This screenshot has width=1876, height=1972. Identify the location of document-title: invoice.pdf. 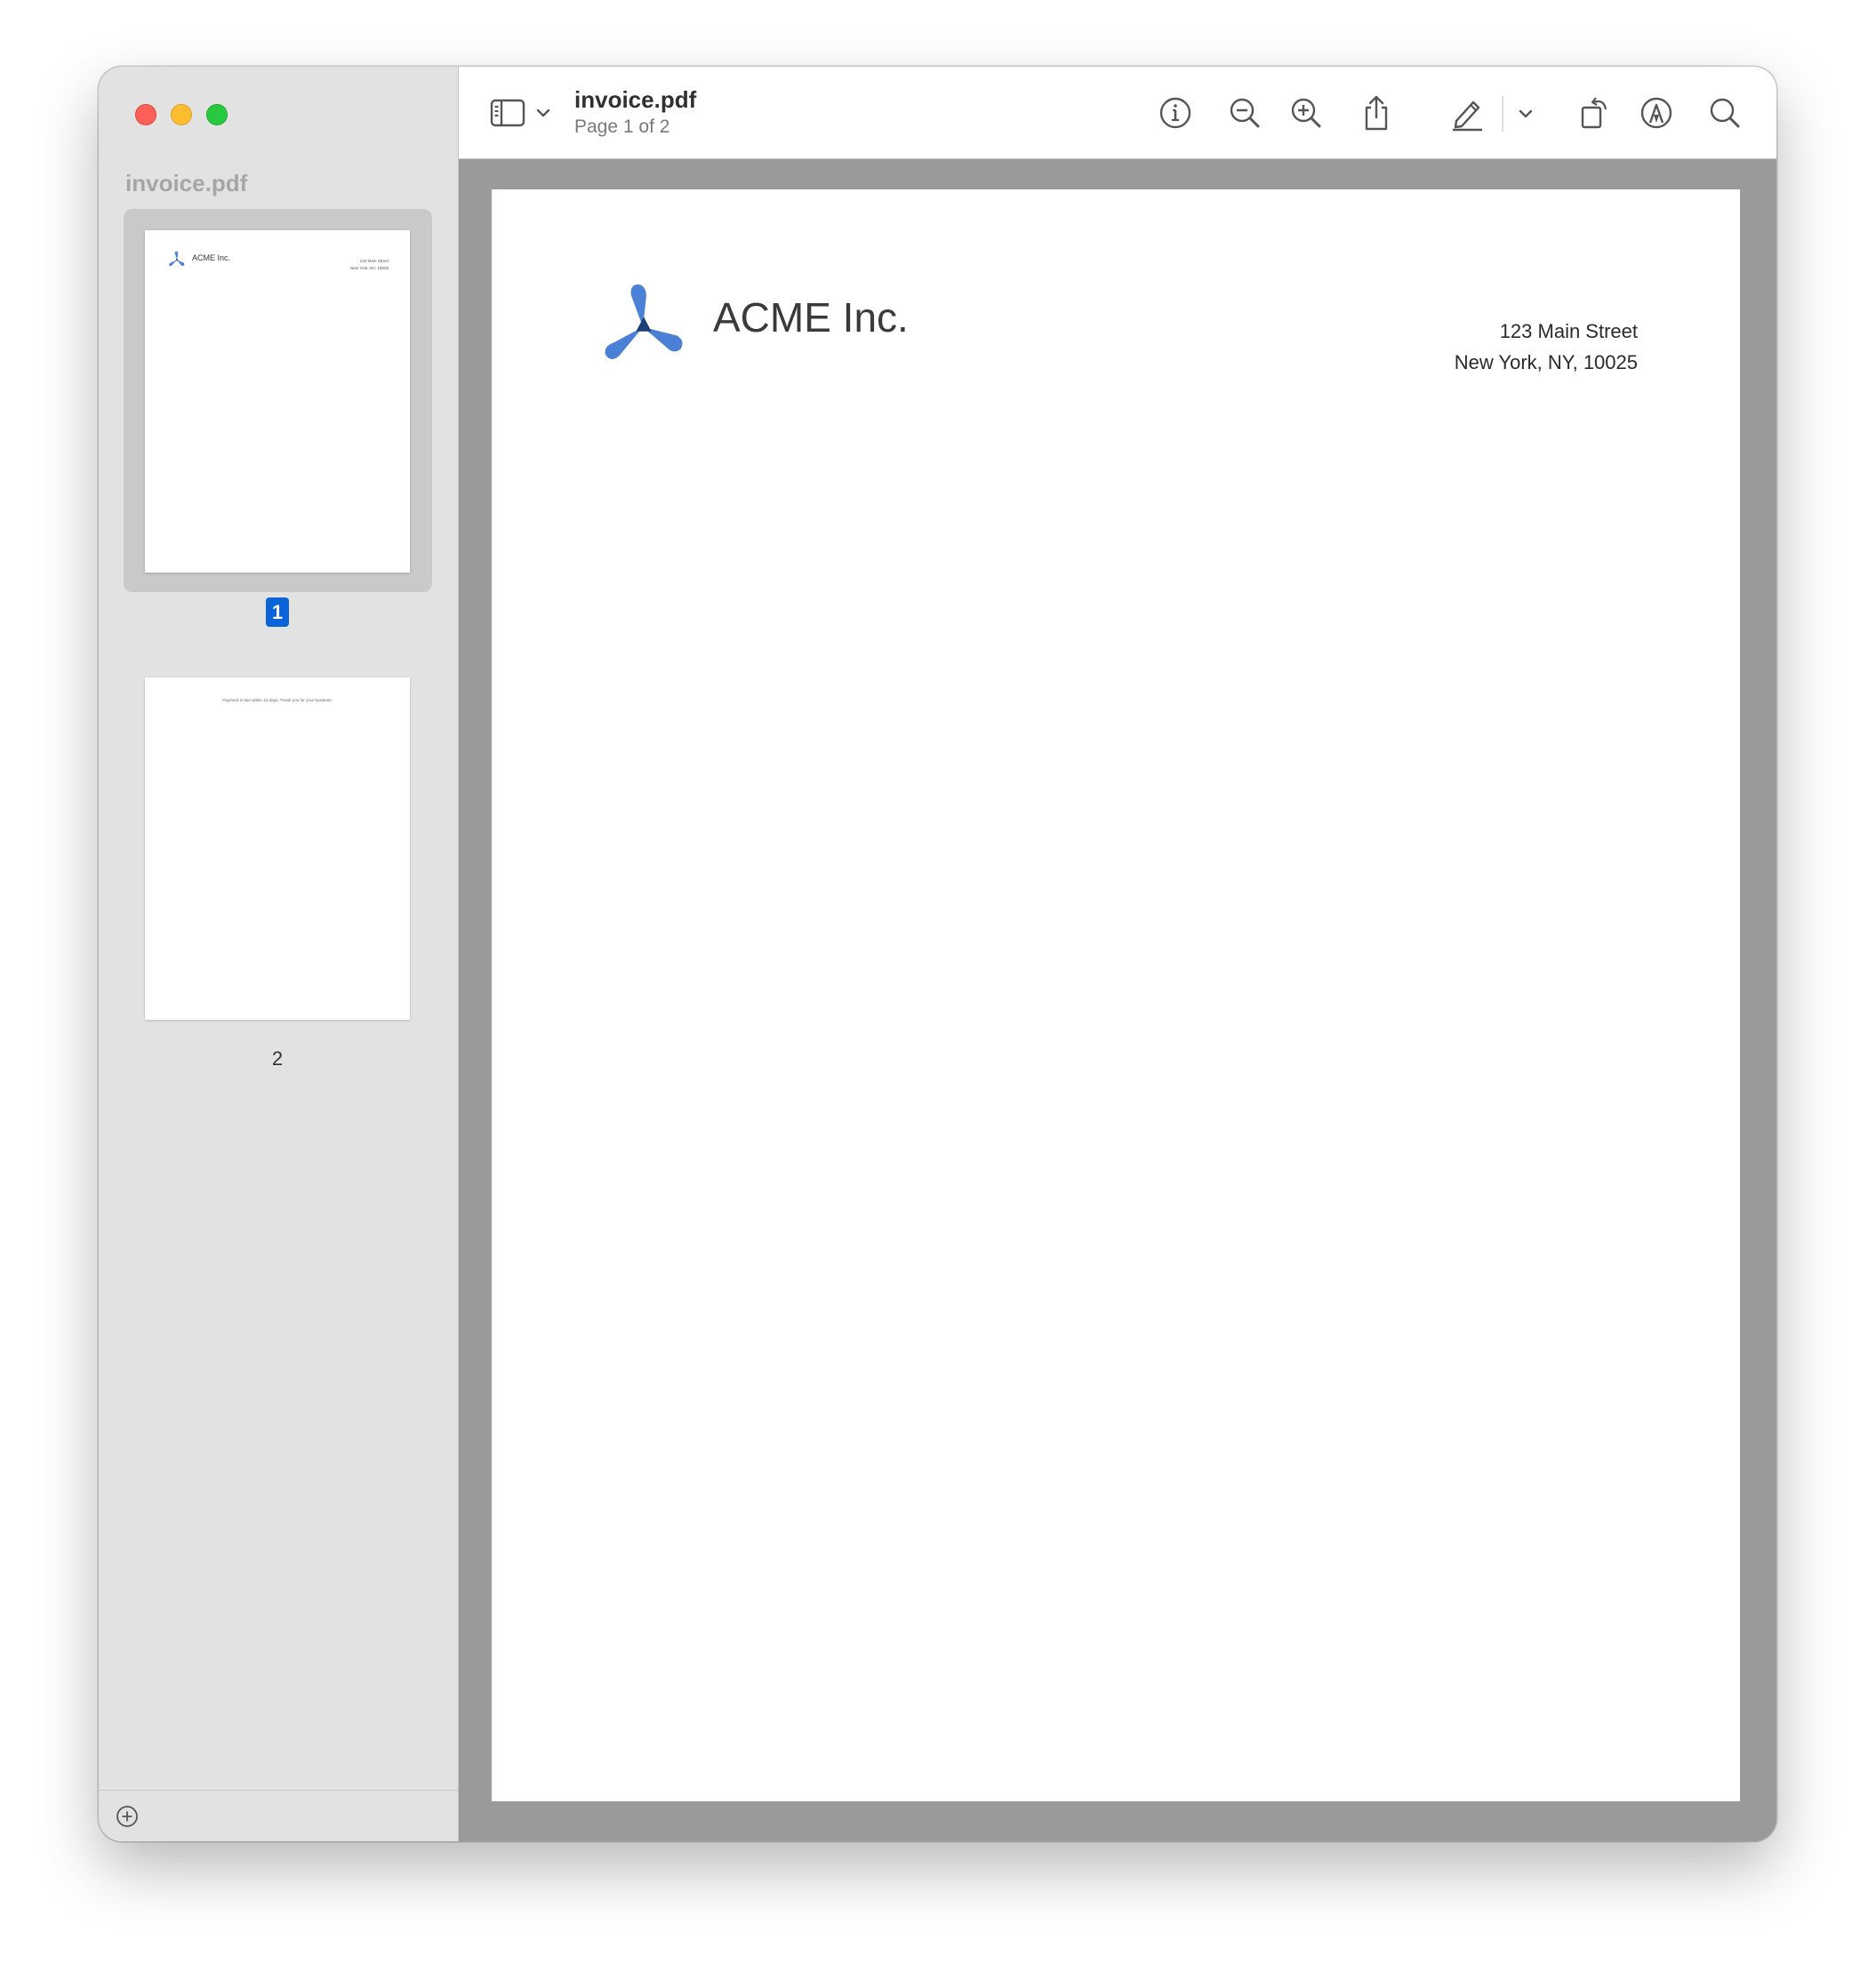
(636, 99).